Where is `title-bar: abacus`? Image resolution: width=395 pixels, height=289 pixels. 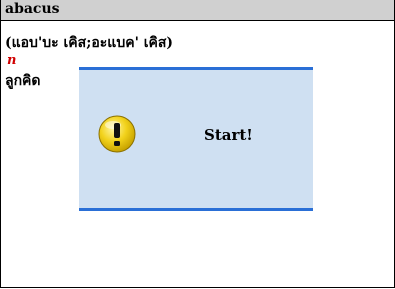 title-bar: abacus is located at coordinates (197, 10).